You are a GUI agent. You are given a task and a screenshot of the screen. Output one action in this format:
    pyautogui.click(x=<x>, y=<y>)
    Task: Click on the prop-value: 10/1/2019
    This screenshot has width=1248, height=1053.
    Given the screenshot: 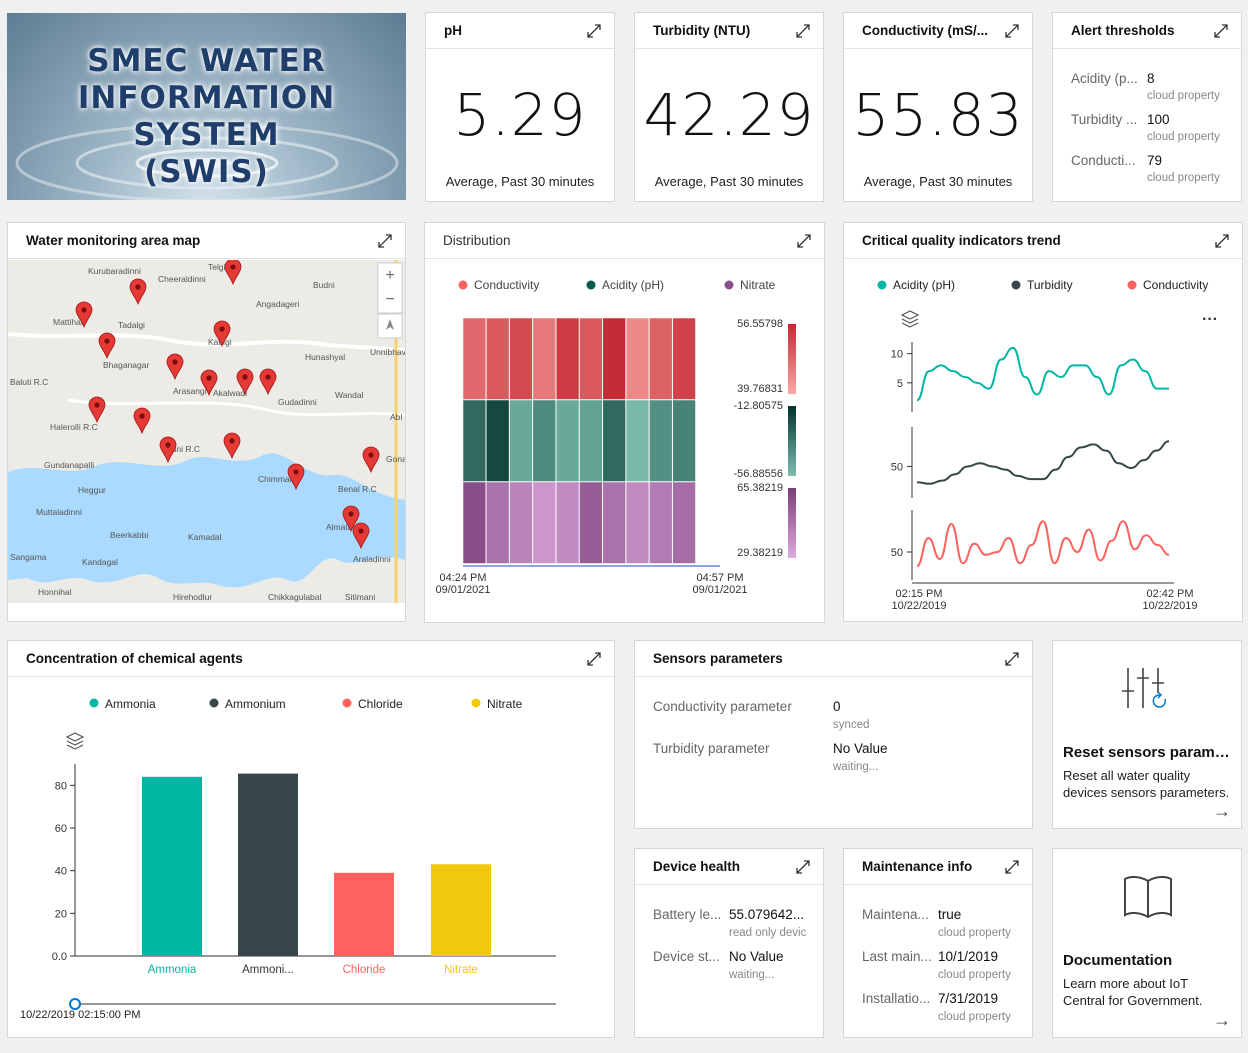 What is the action you would take?
    pyautogui.click(x=968, y=956)
    